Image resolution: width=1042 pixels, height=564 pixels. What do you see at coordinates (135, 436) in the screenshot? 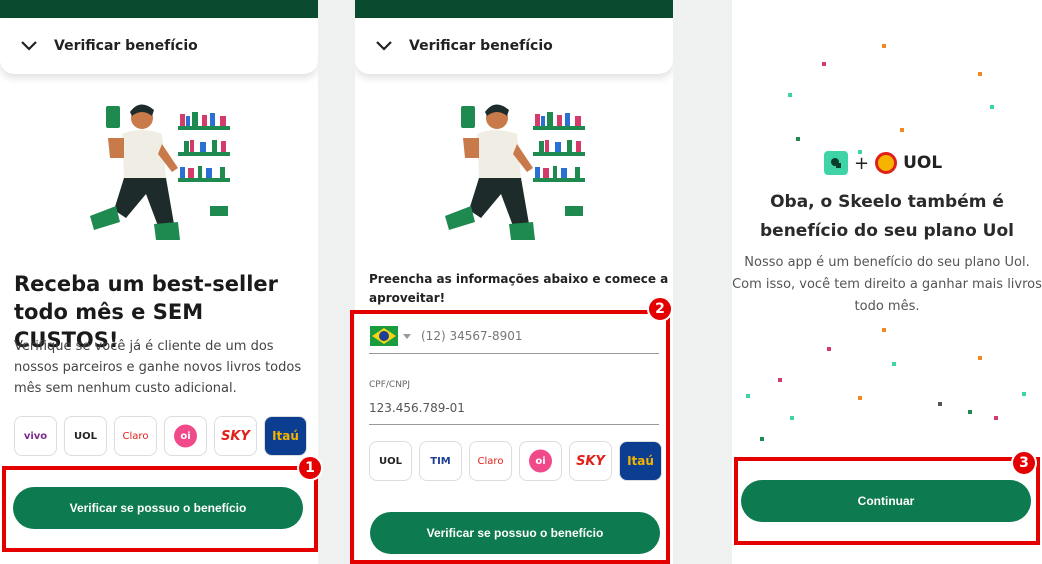
I see `partner-logo: Claro` at bounding box center [135, 436].